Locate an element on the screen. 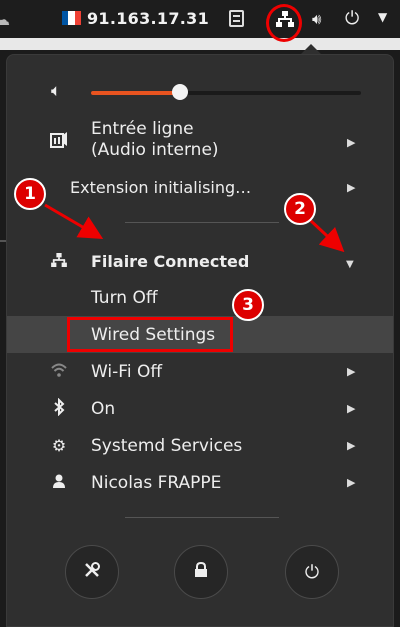 This screenshot has height=627, width=400. annotation-marker-3: 3 is located at coordinates (248, 305).